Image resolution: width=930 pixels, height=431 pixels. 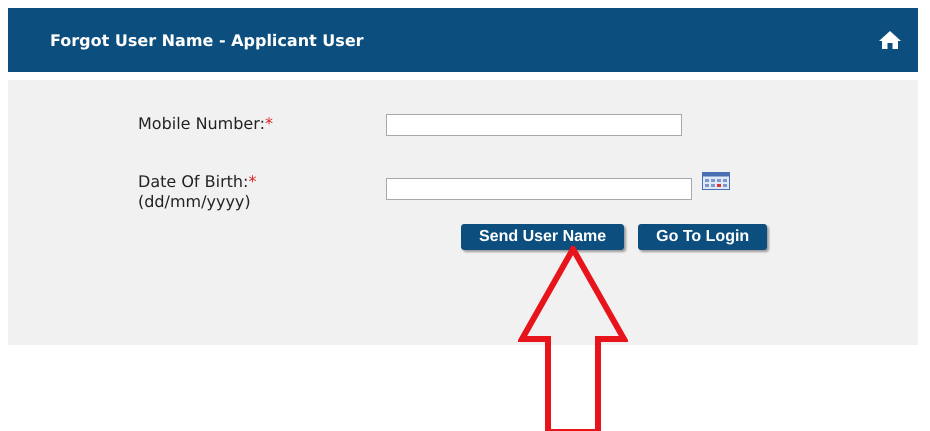 What do you see at coordinates (703, 237) in the screenshot?
I see `login-button: Go To Login` at bounding box center [703, 237].